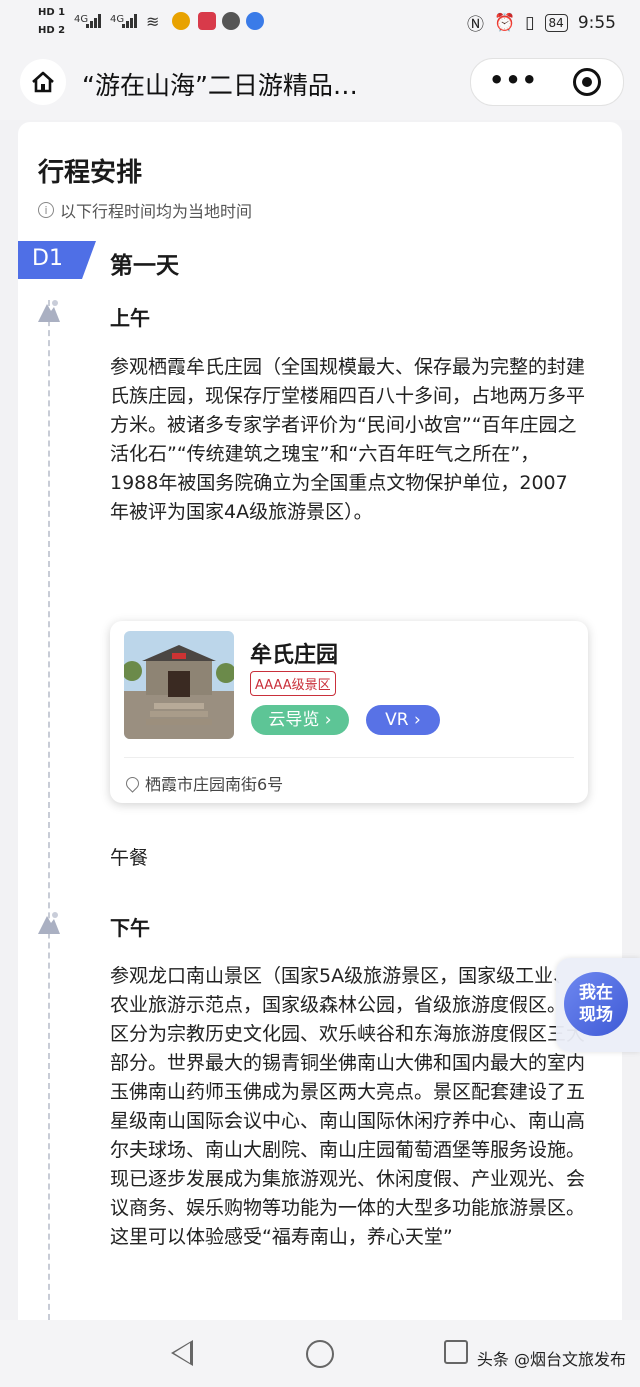 The image size is (640, 1387). Describe the element at coordinates (132, 783) in the screenshot. I see `location-pin-icon` at that location.